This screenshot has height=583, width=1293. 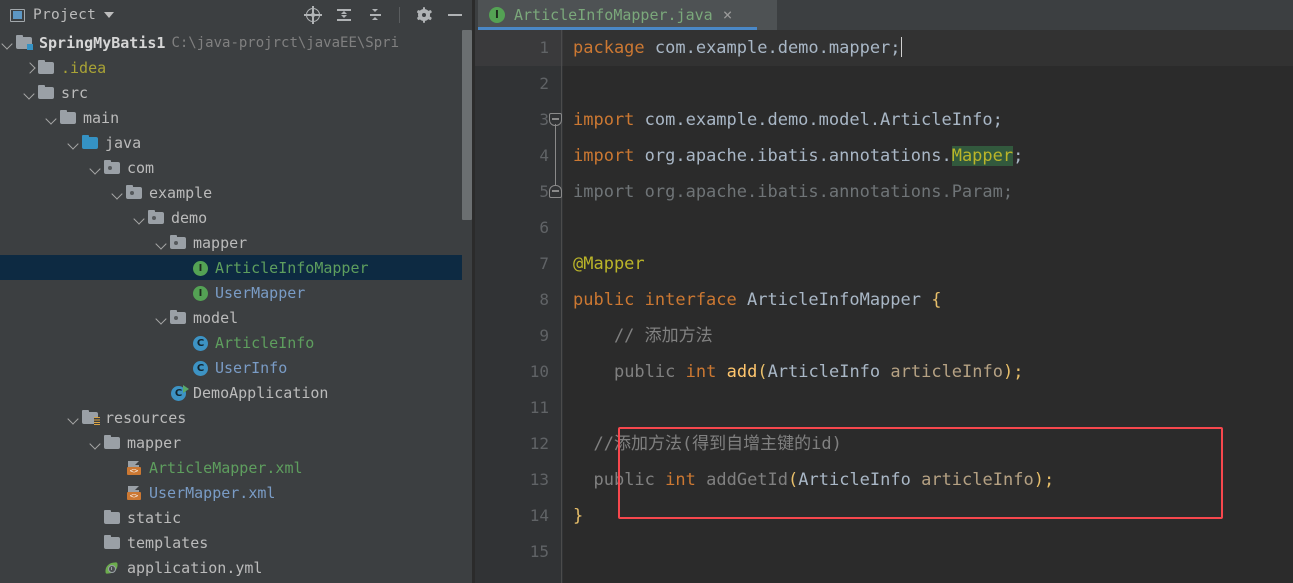 I want to click on tree-item: C ArticleInfo, so click(x=231, y=342).